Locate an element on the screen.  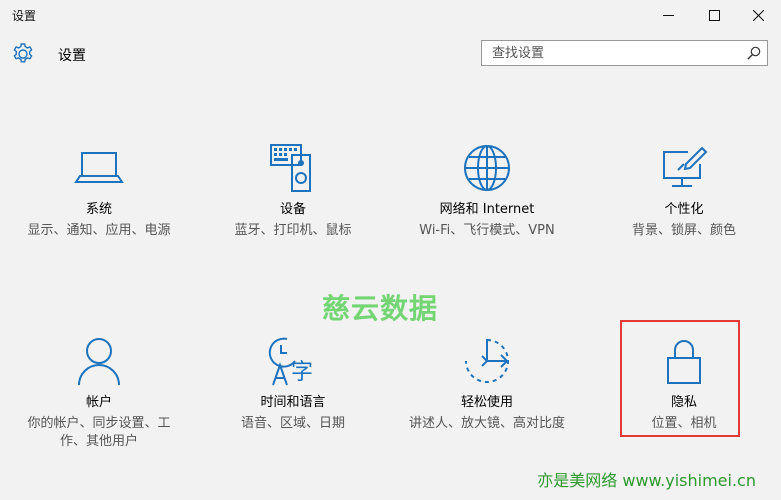
ease-of-access-icon is located at coordinates (487, 361).